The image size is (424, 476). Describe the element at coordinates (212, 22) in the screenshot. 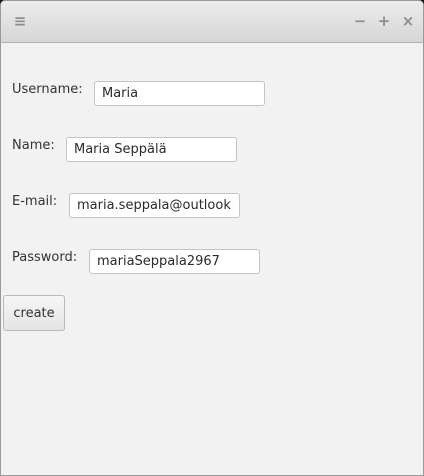

I see `title-bar: ≡ − + ×` at that location.